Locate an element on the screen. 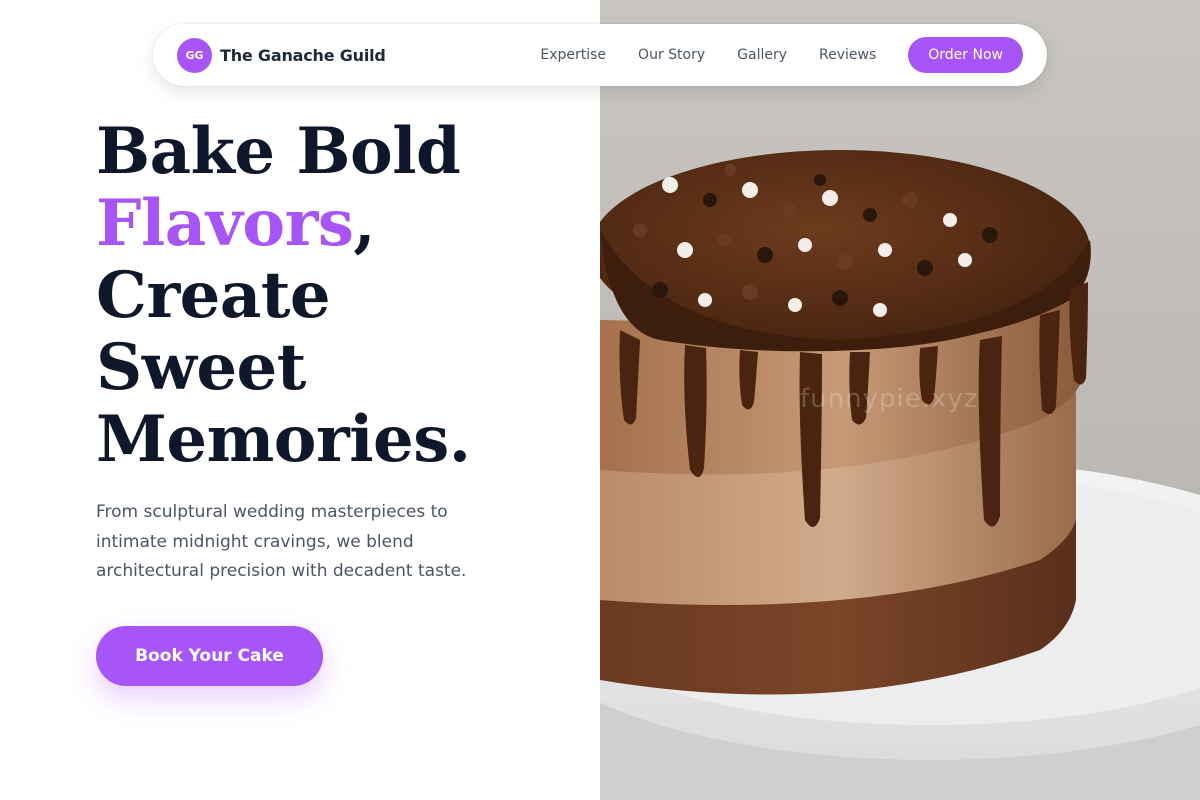 The image size is (1200, 800). nav-link-our-story: Our Story is located at coordinates (671, 55).